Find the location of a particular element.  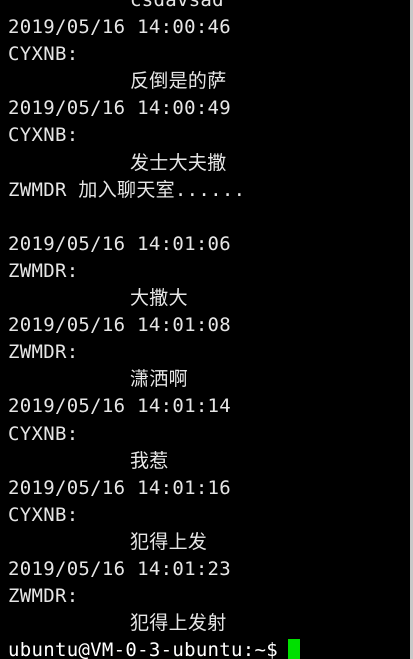

timestamp: 2019/05/16 14:01:23 is located at coordinates (120, 568).